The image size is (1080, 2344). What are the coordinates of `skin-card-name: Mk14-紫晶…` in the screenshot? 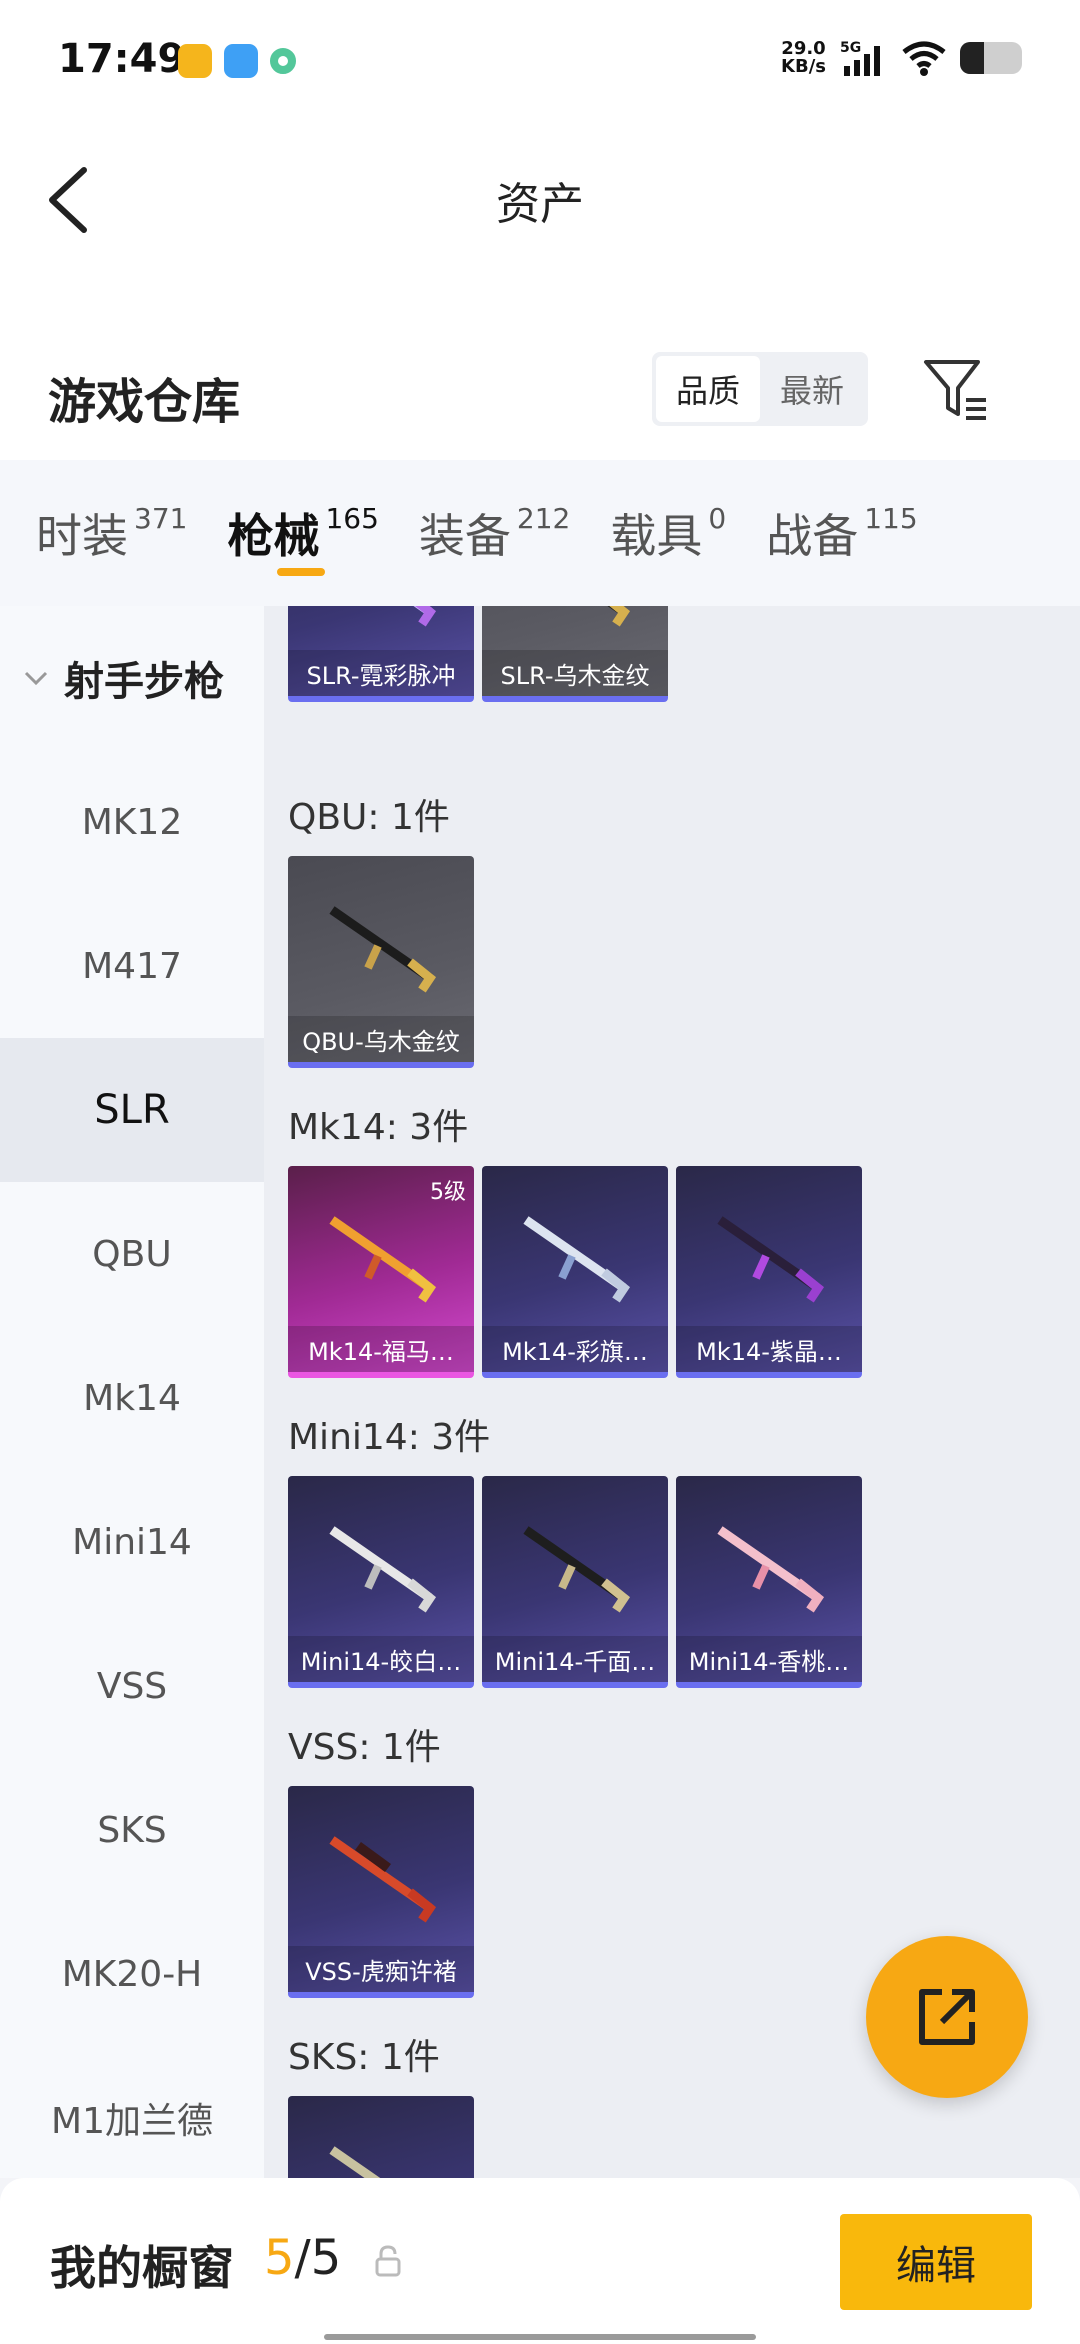 It's located at (769, 1349).